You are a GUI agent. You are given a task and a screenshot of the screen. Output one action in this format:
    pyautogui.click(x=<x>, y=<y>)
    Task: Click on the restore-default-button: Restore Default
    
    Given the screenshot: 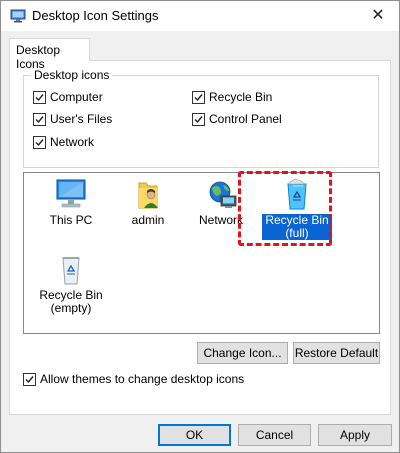 What is the action you would take?
    pyautogui.click(x=336, y=353)
    